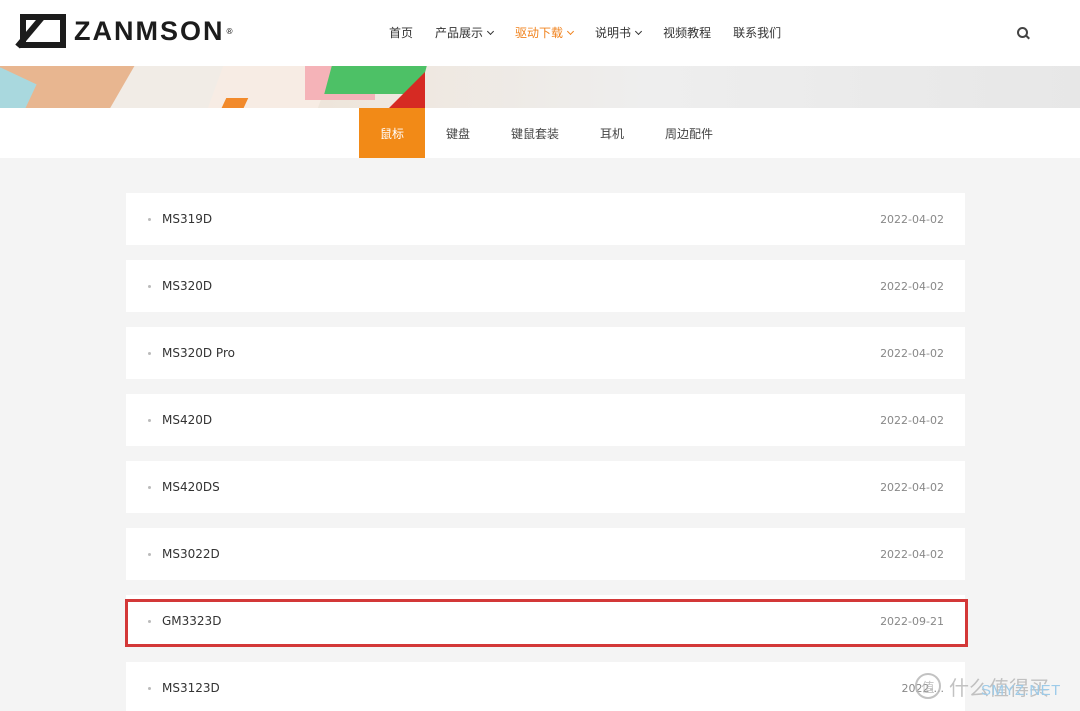 The width and height of the screenshot is (1080, 711). What do you see at coordinates (1021, 690) in the screenshot?
I see `watermark-site: SMYZ.NET` at bounding box center [1021, 690].